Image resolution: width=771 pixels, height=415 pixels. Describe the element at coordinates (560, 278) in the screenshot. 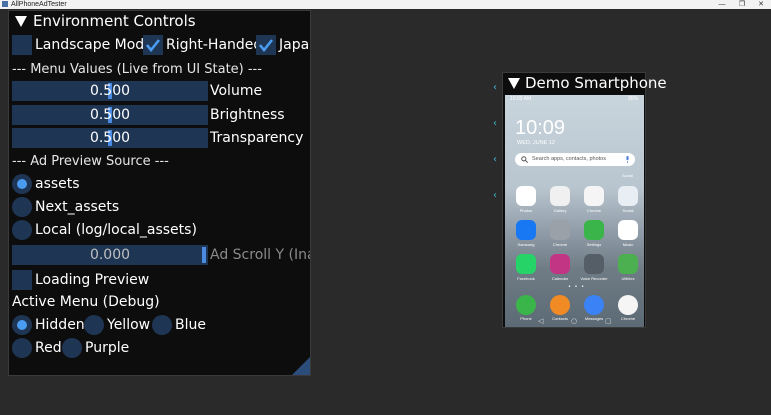

I see `app-label: Calendar` at that location.